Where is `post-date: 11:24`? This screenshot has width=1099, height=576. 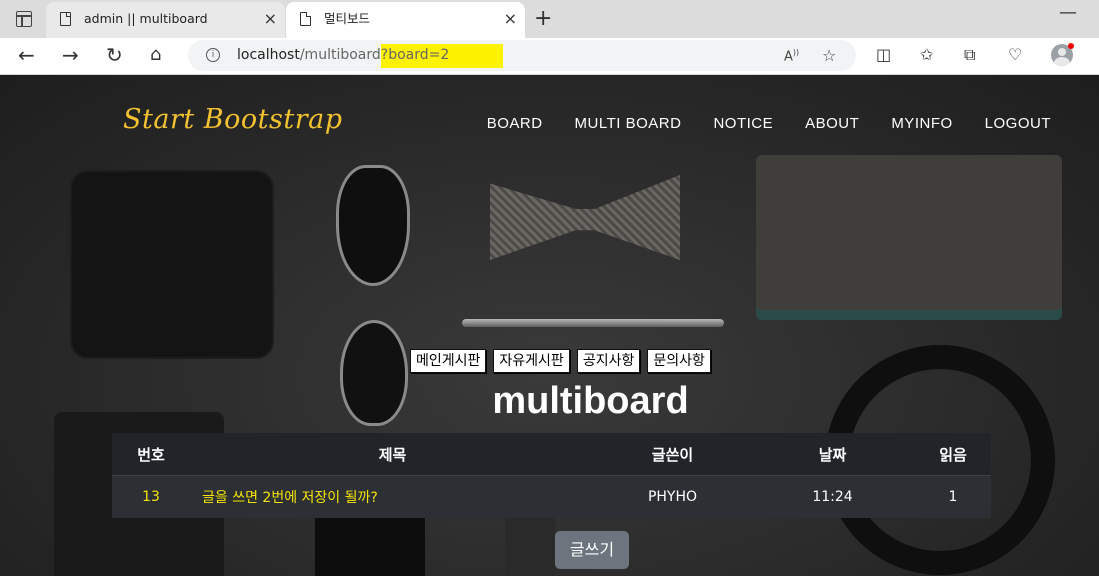 post-date: 11:24 is located at coordinates (832, 496).